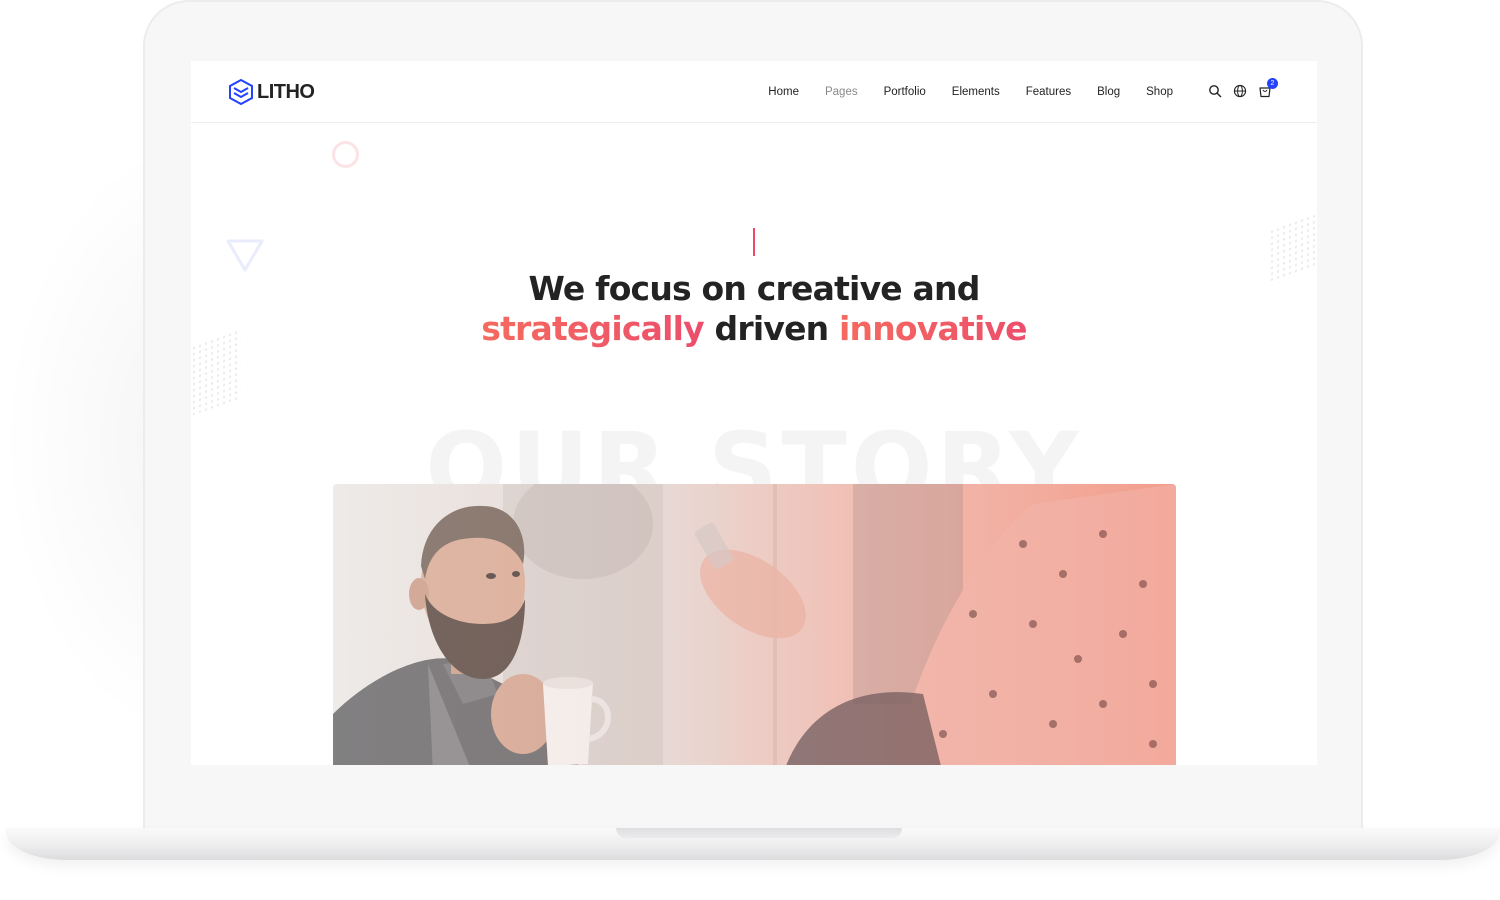  Describe the element at coordinates (783, 92) in the screenshot. I see `nav-home: Home` at that location.